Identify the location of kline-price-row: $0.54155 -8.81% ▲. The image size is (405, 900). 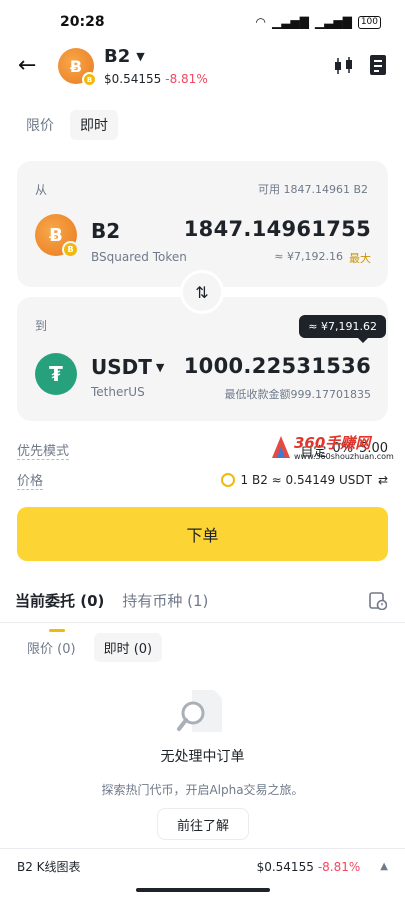
(322, 867).